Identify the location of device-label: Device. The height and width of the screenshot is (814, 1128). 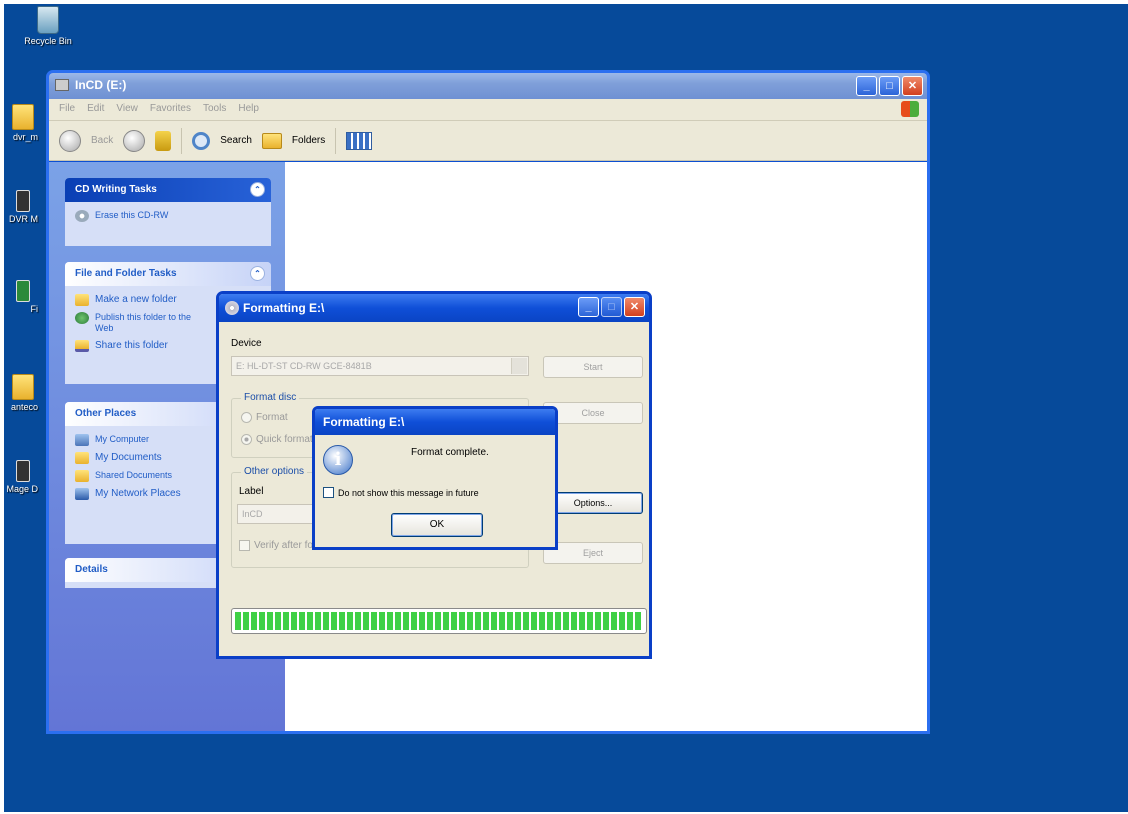
(246, 343).